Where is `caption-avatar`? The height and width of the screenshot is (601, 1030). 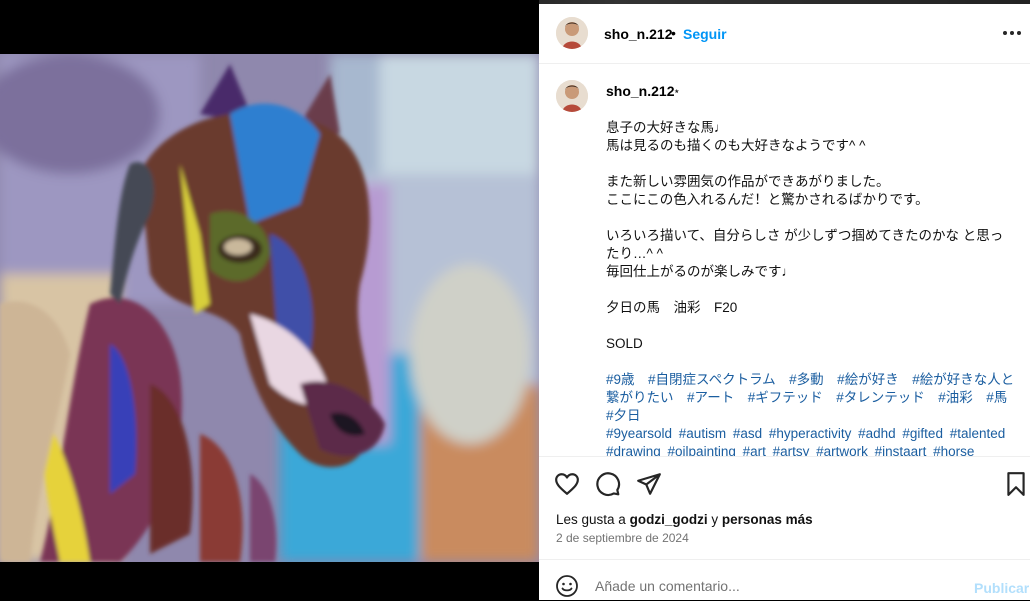
caption-avatar is located at coordinates (572, 96).